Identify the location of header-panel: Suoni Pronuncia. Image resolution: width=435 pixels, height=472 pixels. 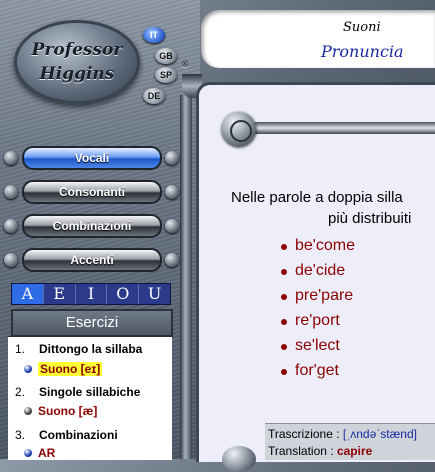
(318, 39).